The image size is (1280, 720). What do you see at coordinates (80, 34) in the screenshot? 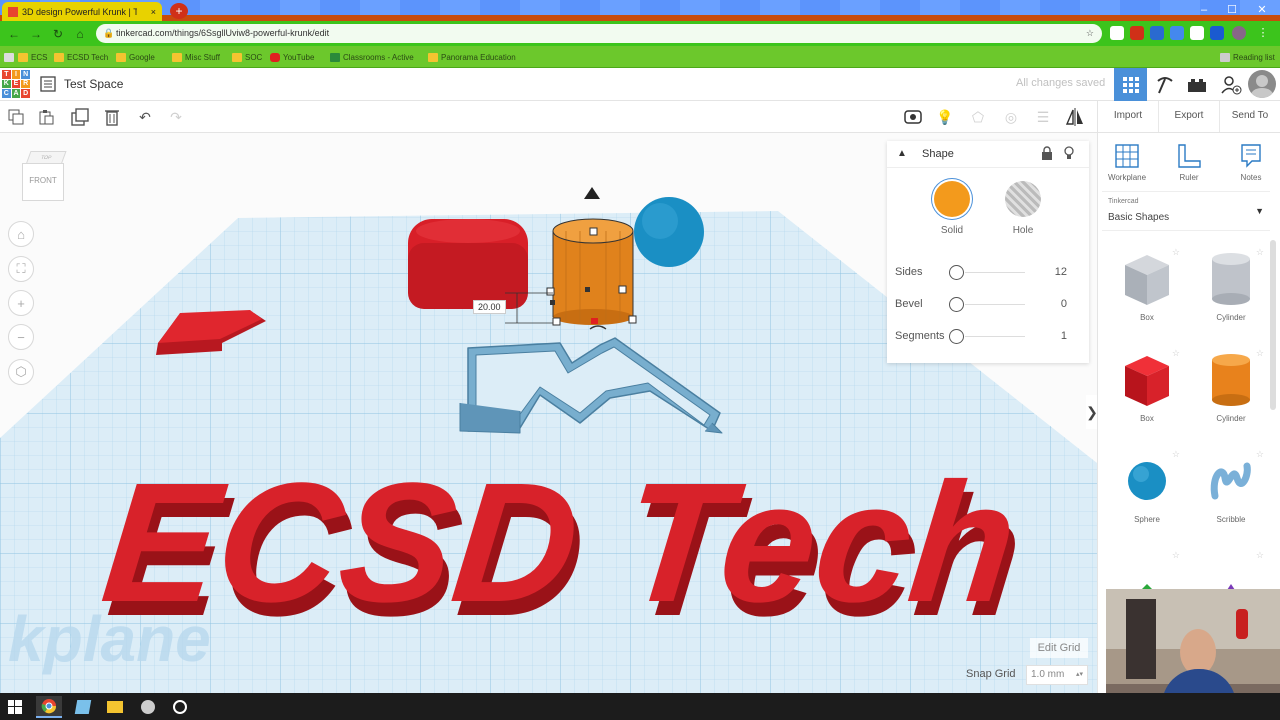
I see `home-icon: ⌂` at bounding box center [80, 34].